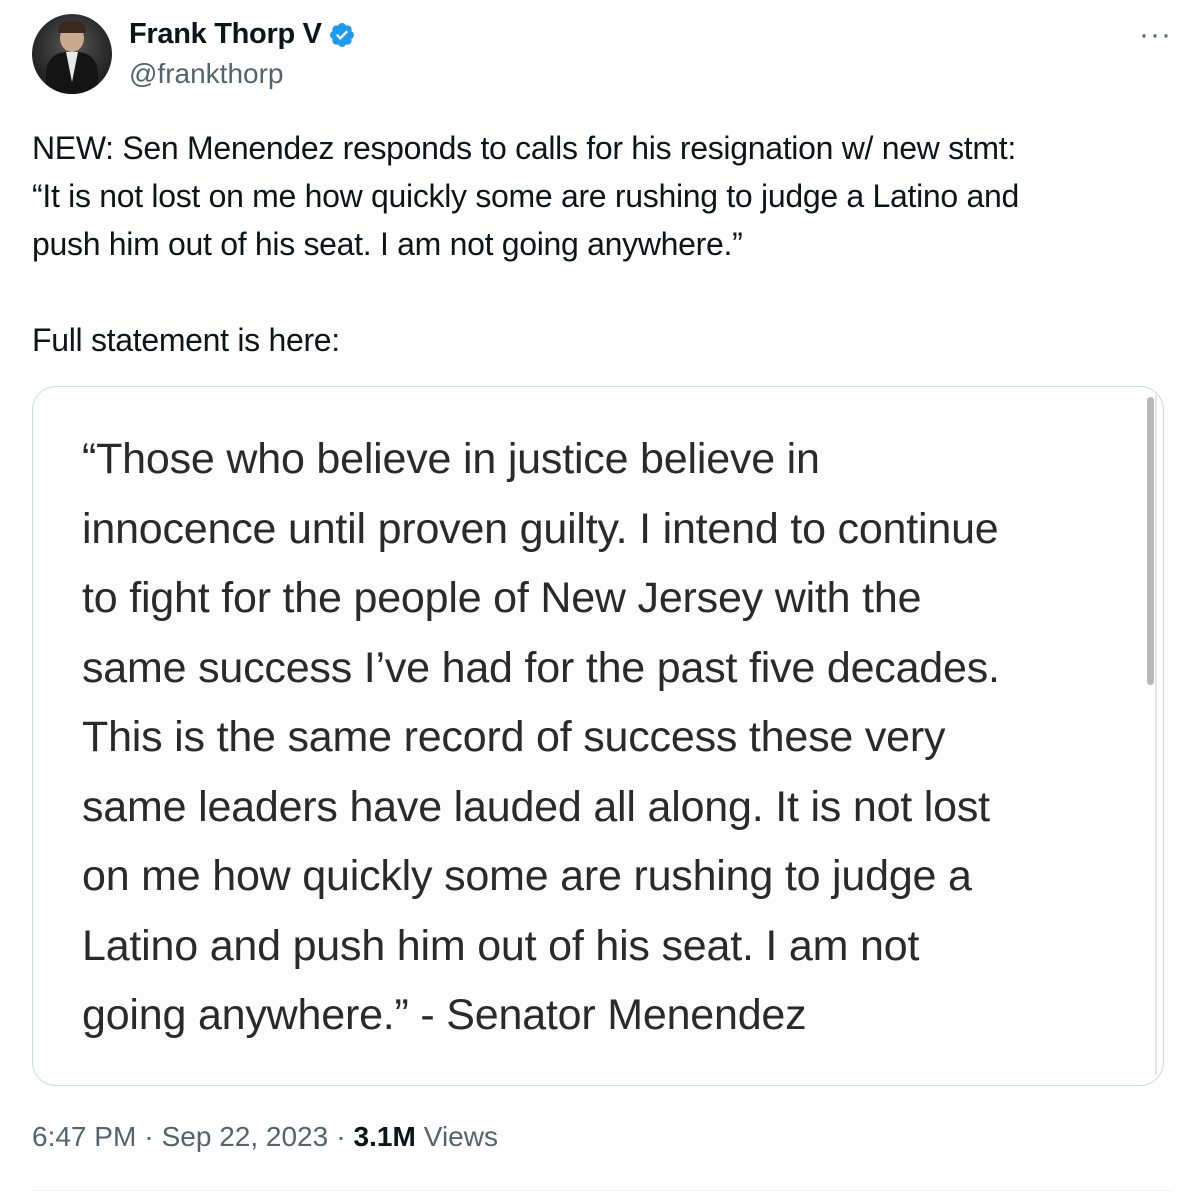 Image resolution: width=1204 pixels, height=1194 pixels. Describe the element at coordinates (602, 56) in the screenshot. I see `tweet-header: Frank Thorp V @frankthorp ···` at that location.